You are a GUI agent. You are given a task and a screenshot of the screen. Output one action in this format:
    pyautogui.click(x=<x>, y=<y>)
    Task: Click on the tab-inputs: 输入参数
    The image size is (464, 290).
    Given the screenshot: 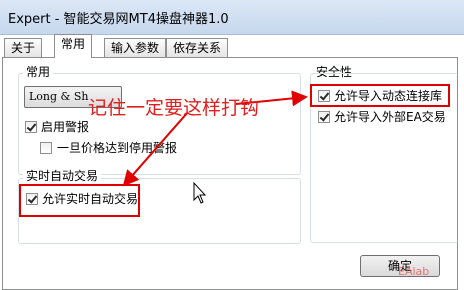 What is the action you would take?
    pyautogui.click(x=135, y=47)
    